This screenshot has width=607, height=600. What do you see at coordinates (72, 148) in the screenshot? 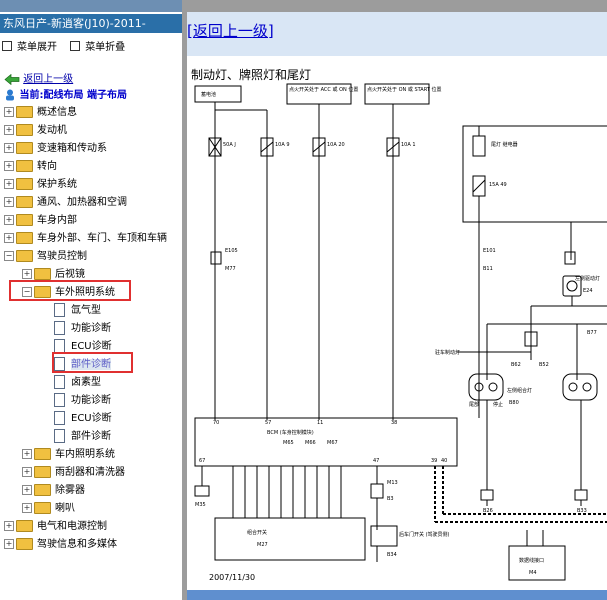
I see `tree-item-label: 变速箱和传动系` at bounding box center [72, 148].